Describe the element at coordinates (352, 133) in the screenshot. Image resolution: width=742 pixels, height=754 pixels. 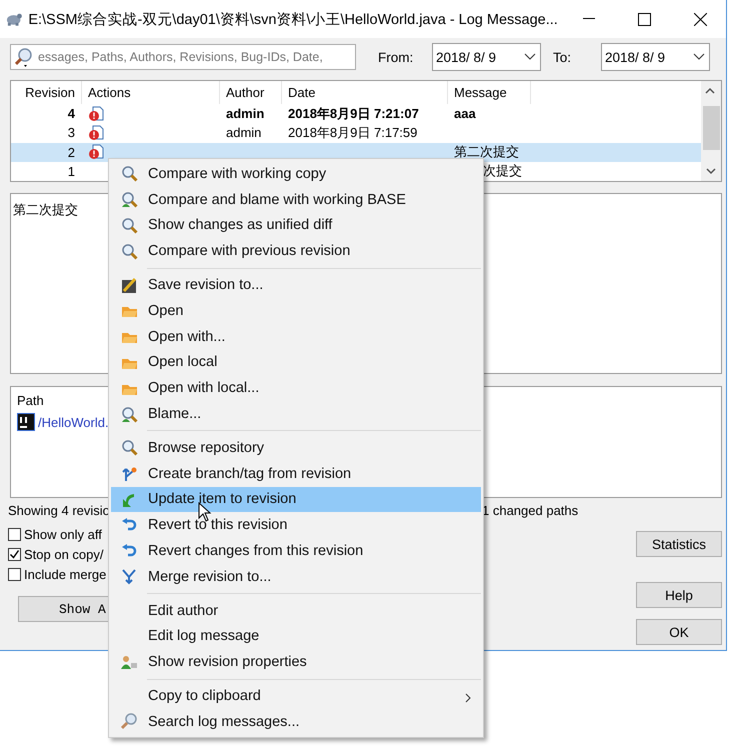
I see `table-cell-text: 2018年8月9日 7:17:59` at that location.